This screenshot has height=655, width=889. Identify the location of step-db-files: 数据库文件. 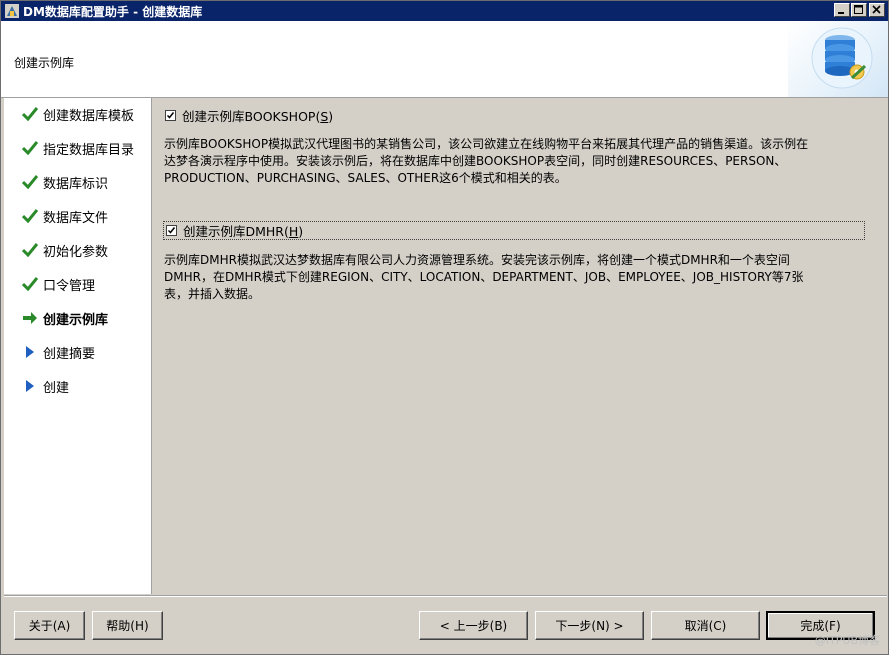
(64, 216).